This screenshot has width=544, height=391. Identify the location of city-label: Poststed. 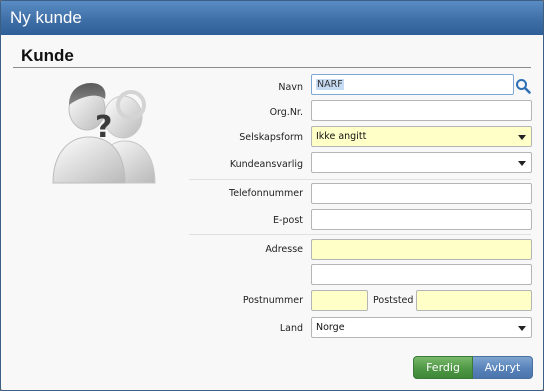
(393, 300).